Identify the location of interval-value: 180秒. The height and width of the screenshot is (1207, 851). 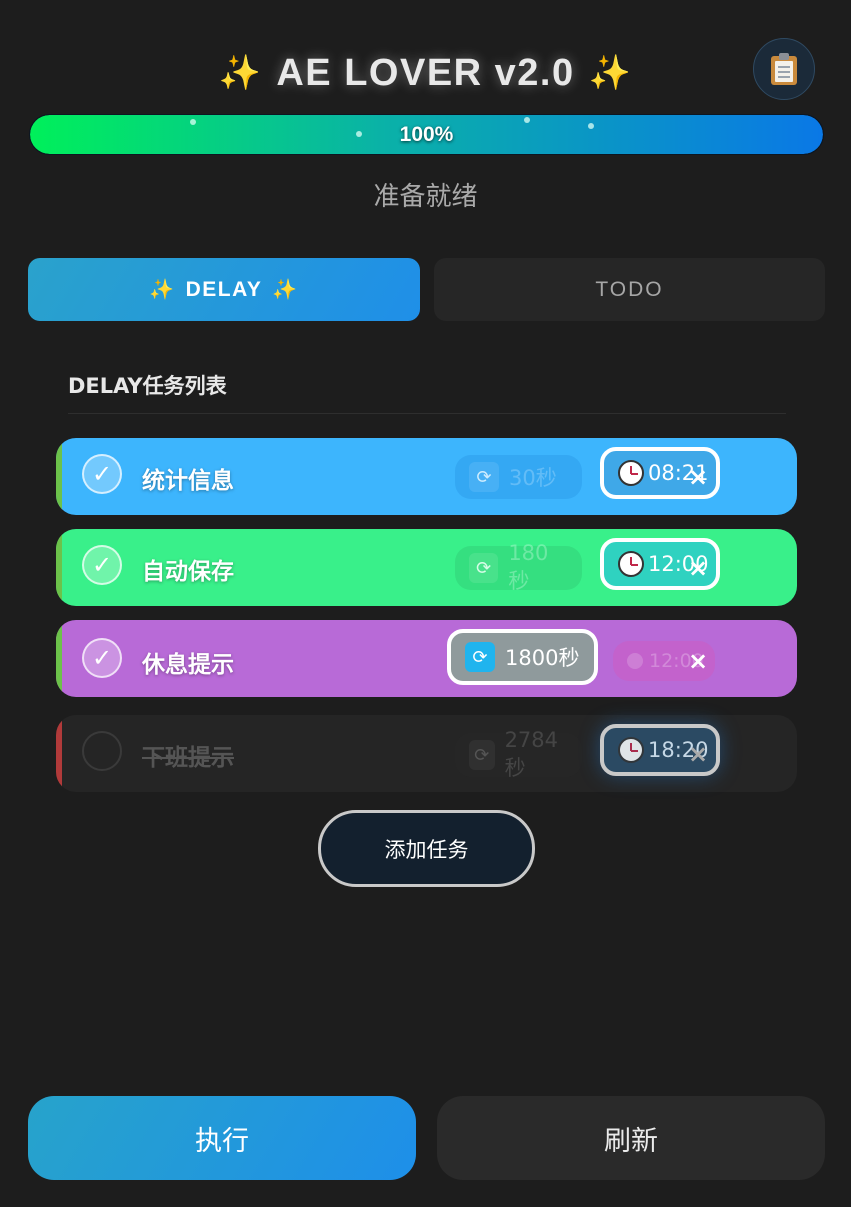
(528, 567).